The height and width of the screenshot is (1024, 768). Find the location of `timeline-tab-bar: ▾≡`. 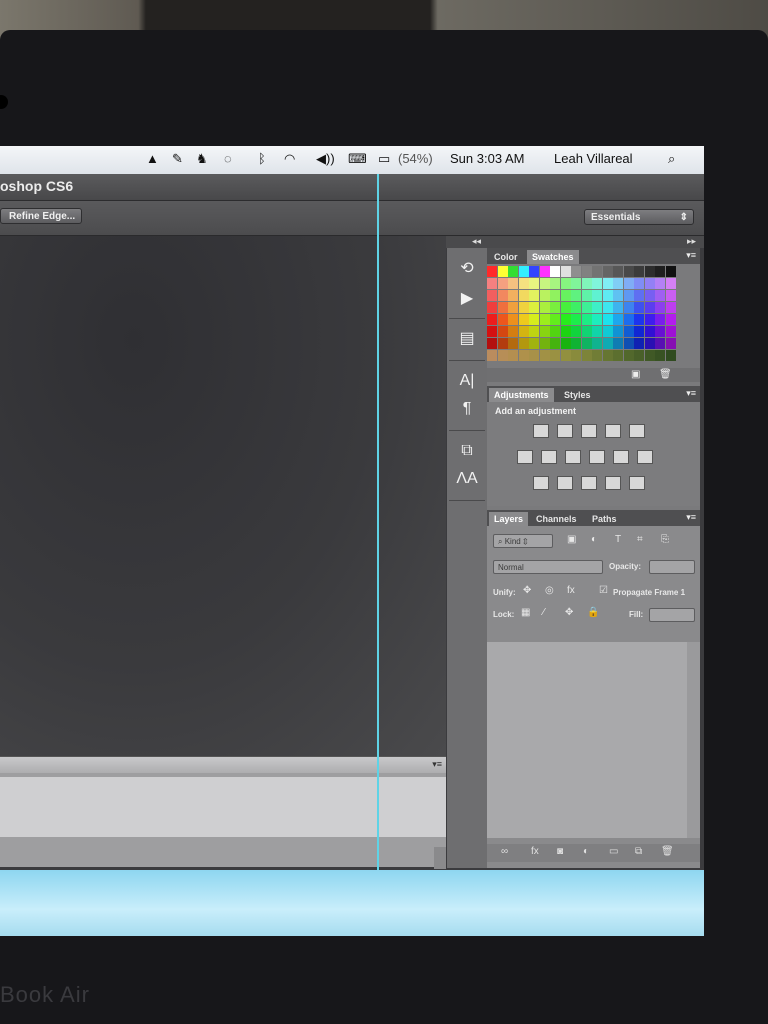

timeline-tab-bar: ▾≡ is located at coordinates (223, 765).